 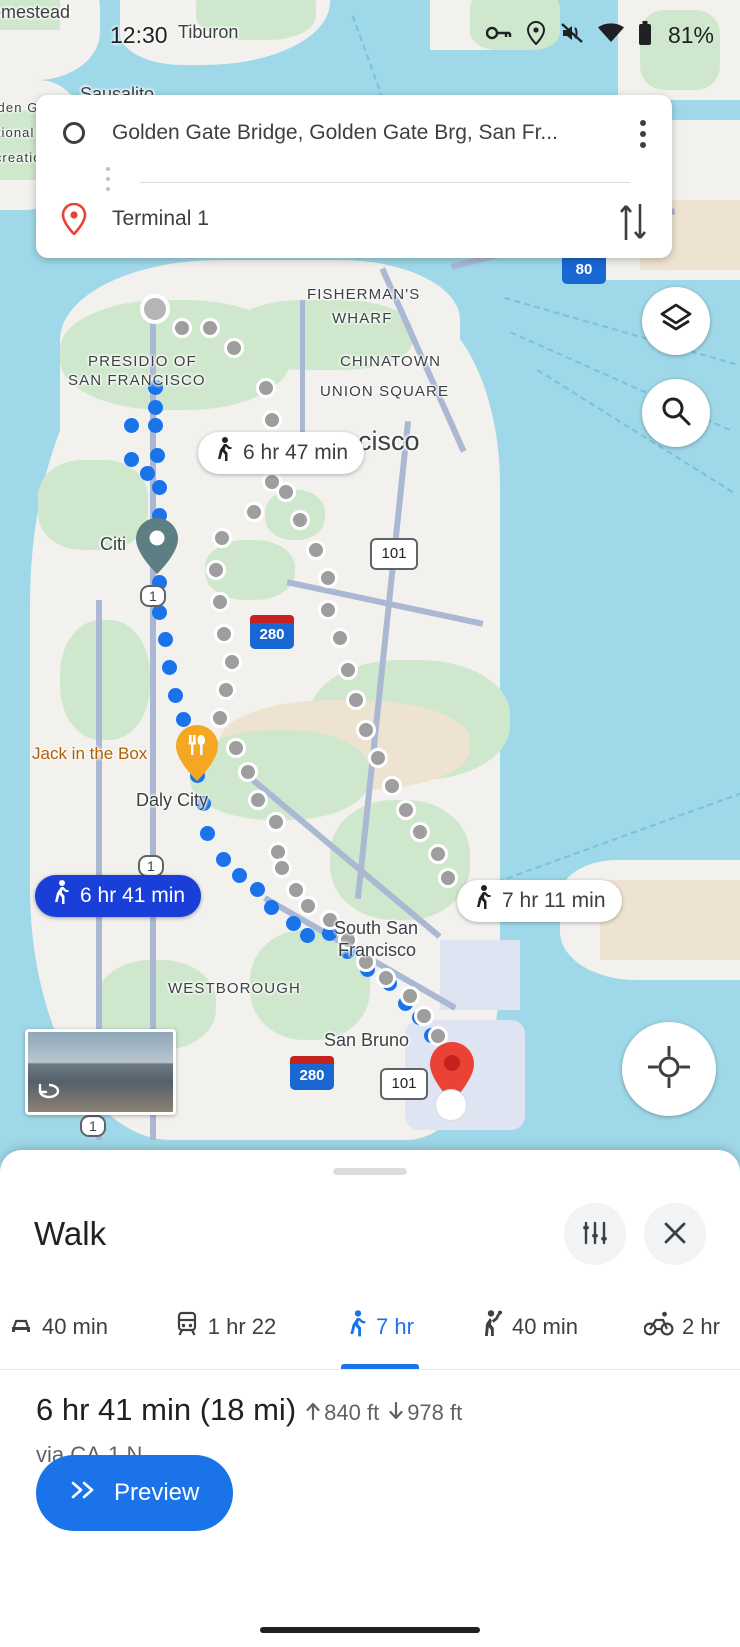 What do you see at coordinates (536, 35) in the screenshot?
I see `location-icon` at bounding box center [536, 35].